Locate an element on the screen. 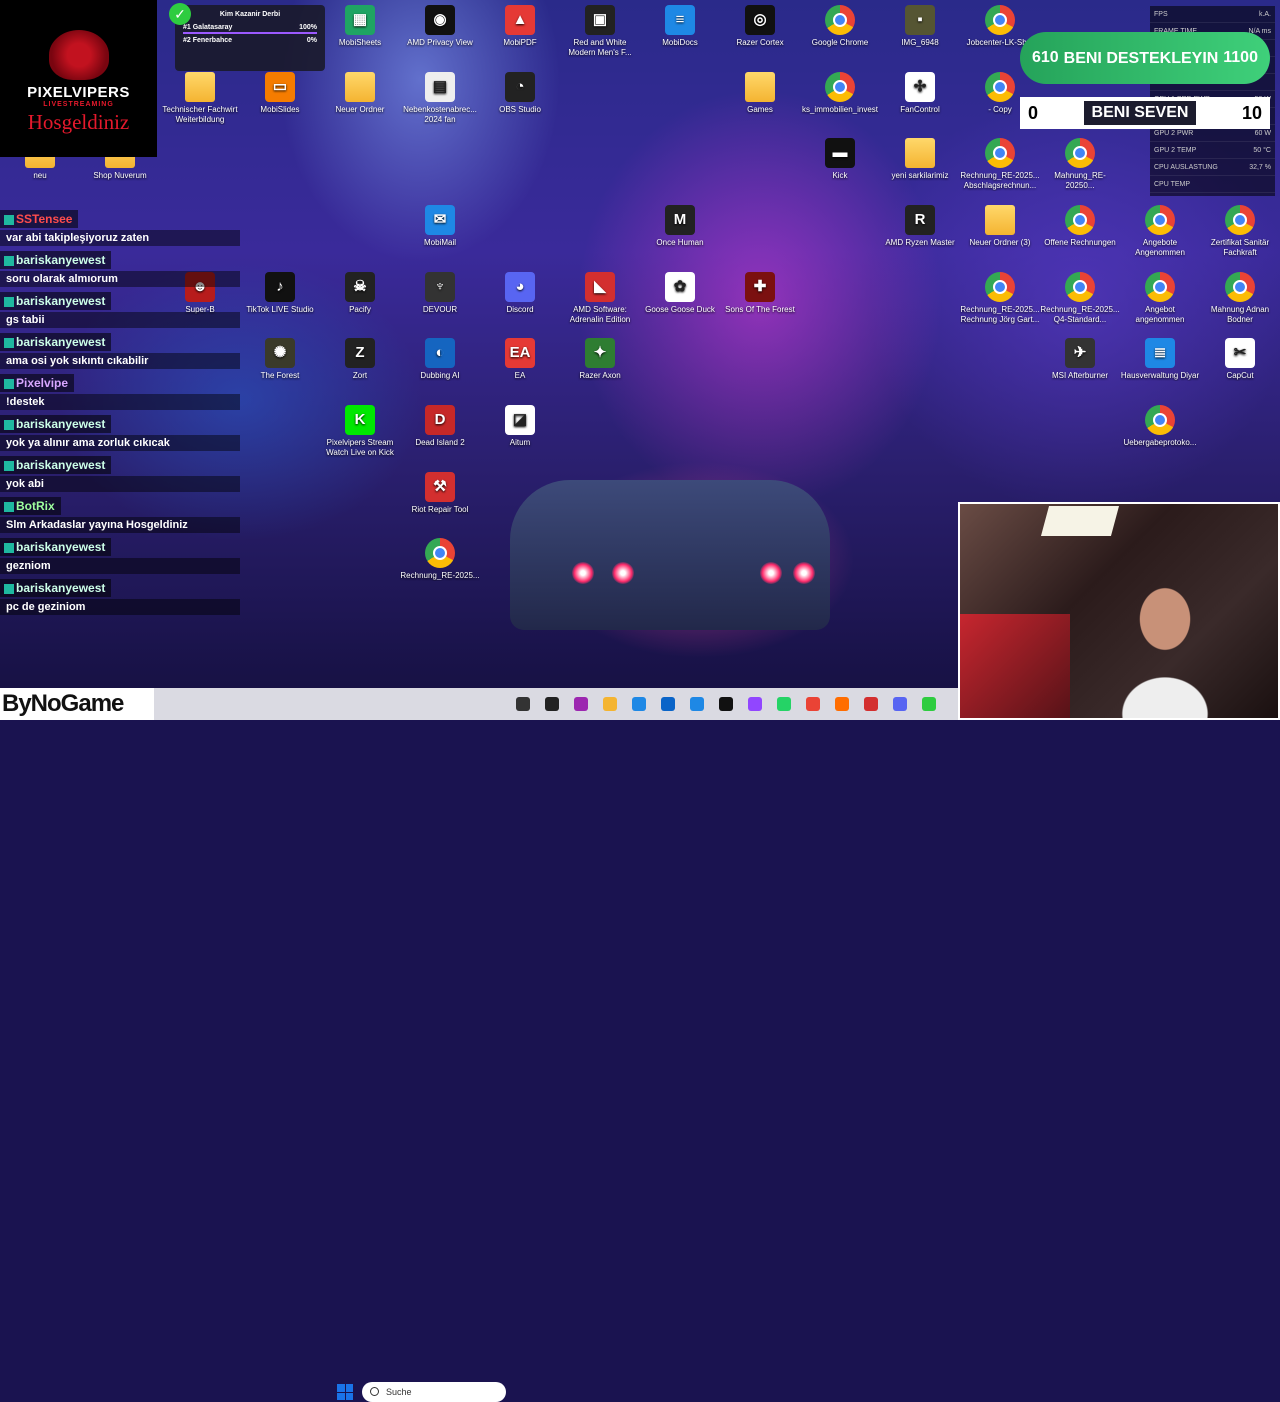 The image size is (1280, 1402). desktop-icon-label: Aitum is located at coordinates (520, 442).